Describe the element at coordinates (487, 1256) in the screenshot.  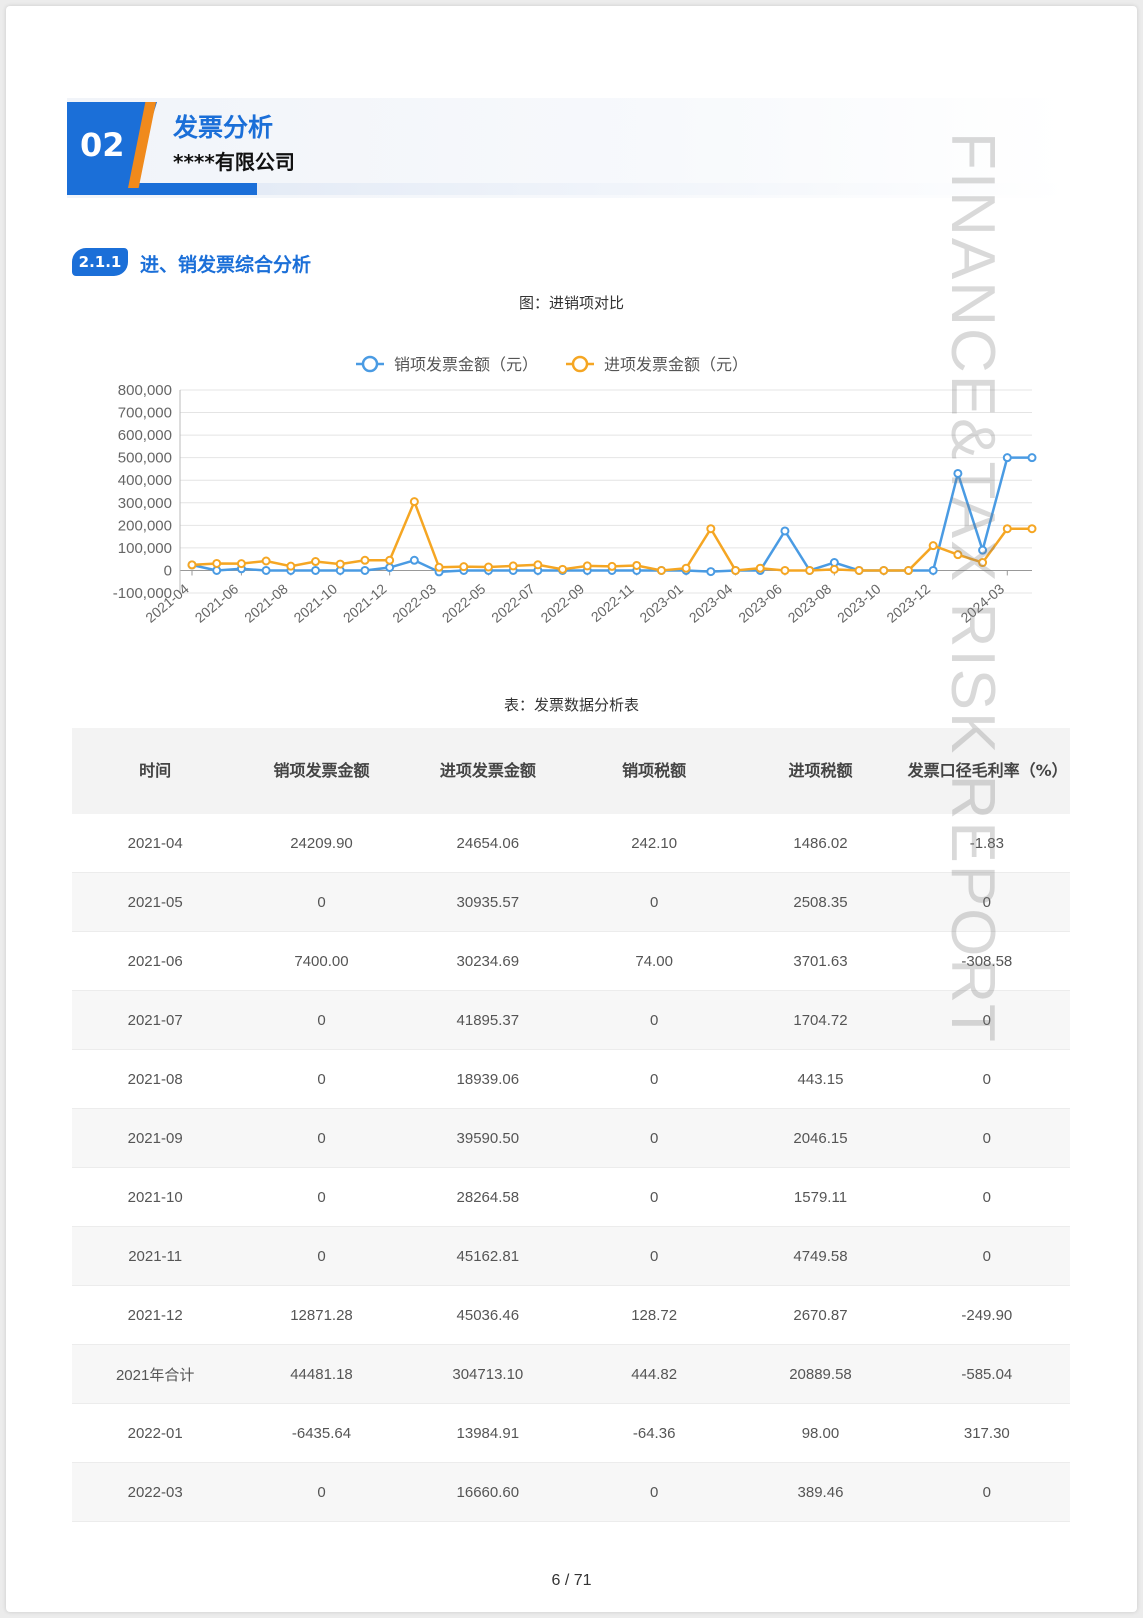
I see `table-cell: 45162.81` at that location.